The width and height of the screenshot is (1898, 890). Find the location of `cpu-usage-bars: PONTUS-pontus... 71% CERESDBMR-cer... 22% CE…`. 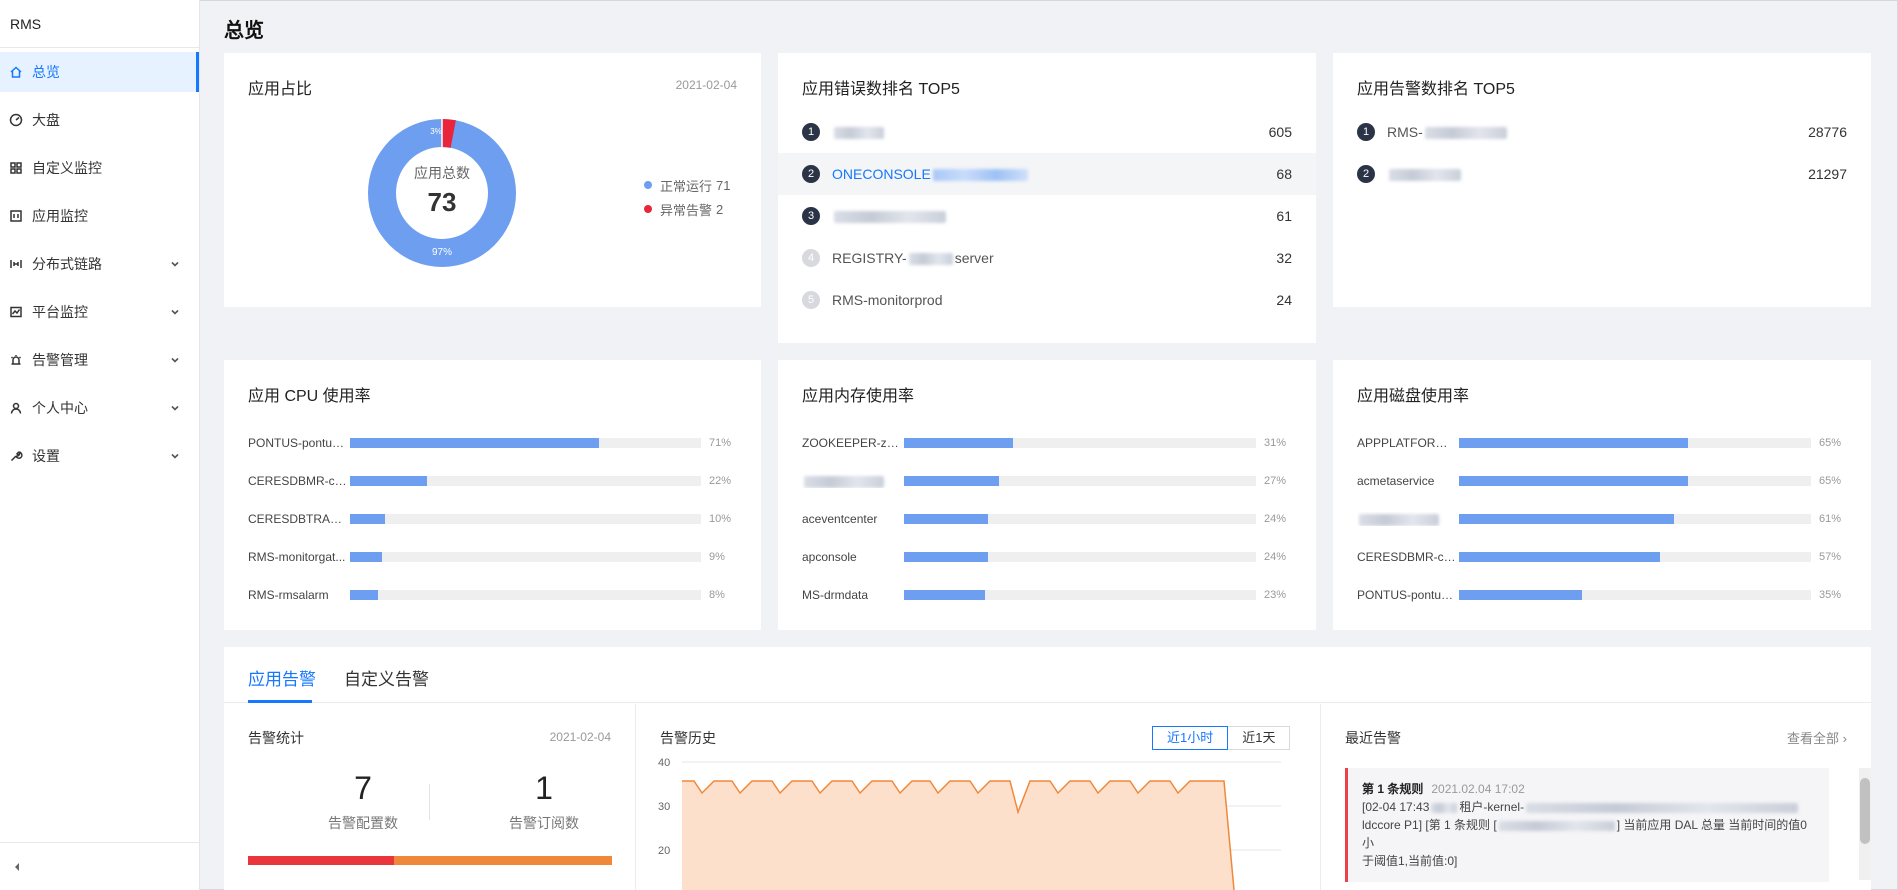

cpu-usage-bars: PONTUS-pontus... 71% CERESDBMR-cer... 22% CE… is located at coordinates (492, 519).